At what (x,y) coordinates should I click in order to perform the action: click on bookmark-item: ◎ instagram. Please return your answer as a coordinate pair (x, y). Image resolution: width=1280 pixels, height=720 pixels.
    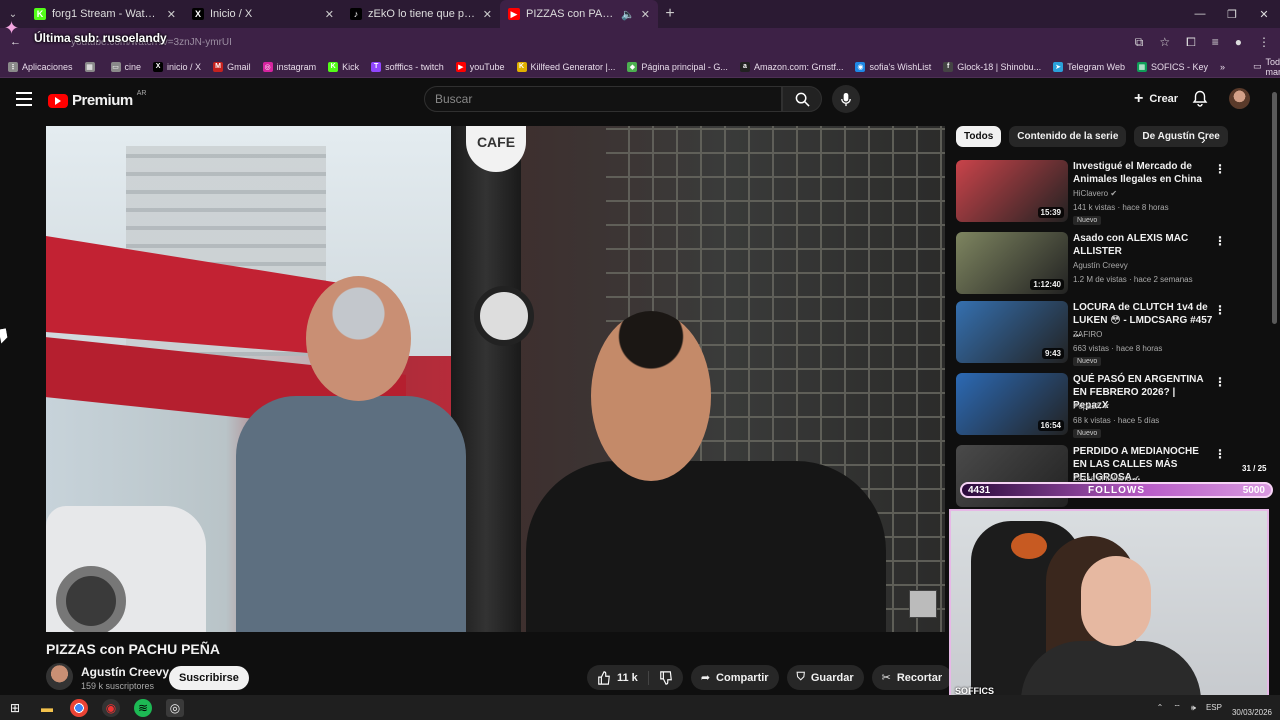
    Looking at the image, I should click on (289, 66).